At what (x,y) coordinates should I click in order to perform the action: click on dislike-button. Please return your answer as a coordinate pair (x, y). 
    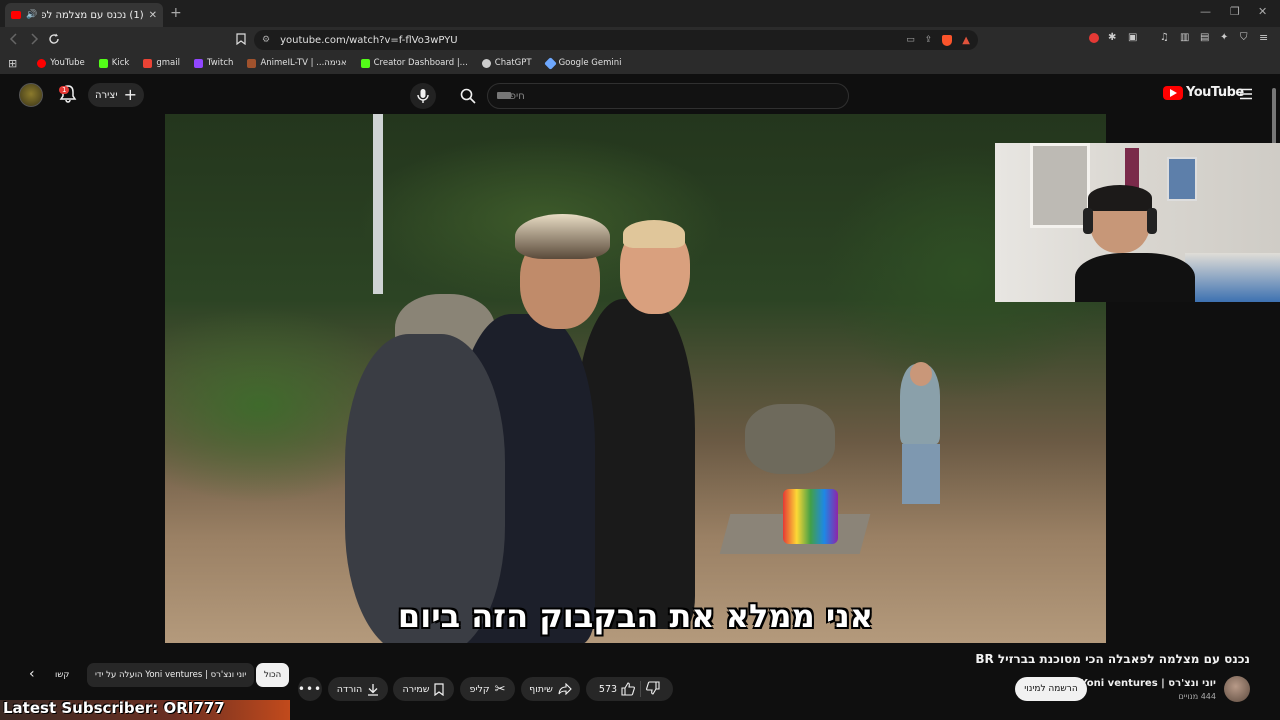
    Looking at the image, I should click on (653, 689).